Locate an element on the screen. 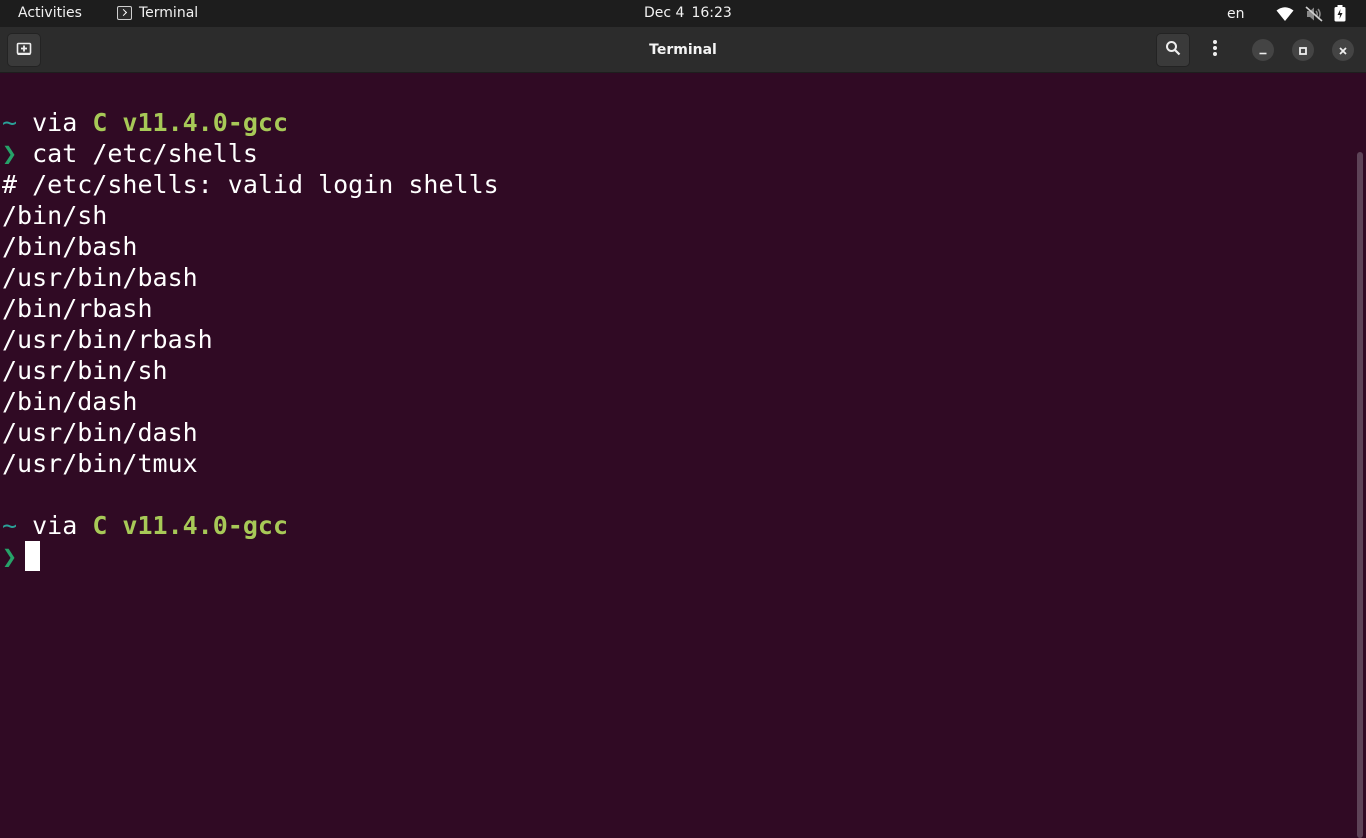 The height and width of the screenshot is (838, 1366). minimize-button is located at coordinates (1263, 50).